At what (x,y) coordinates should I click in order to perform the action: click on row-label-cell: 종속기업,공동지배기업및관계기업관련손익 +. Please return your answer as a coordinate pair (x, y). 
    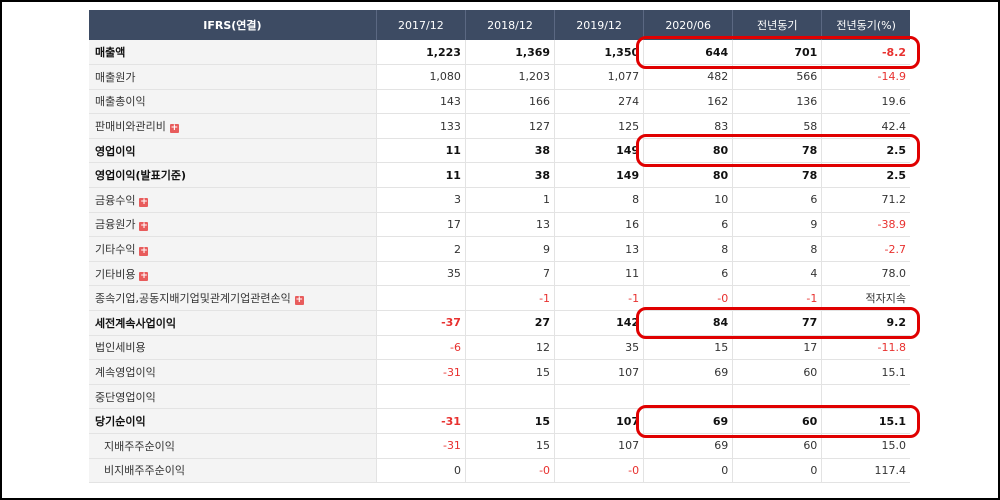
    Looking at the image, I should click on (233, 298).